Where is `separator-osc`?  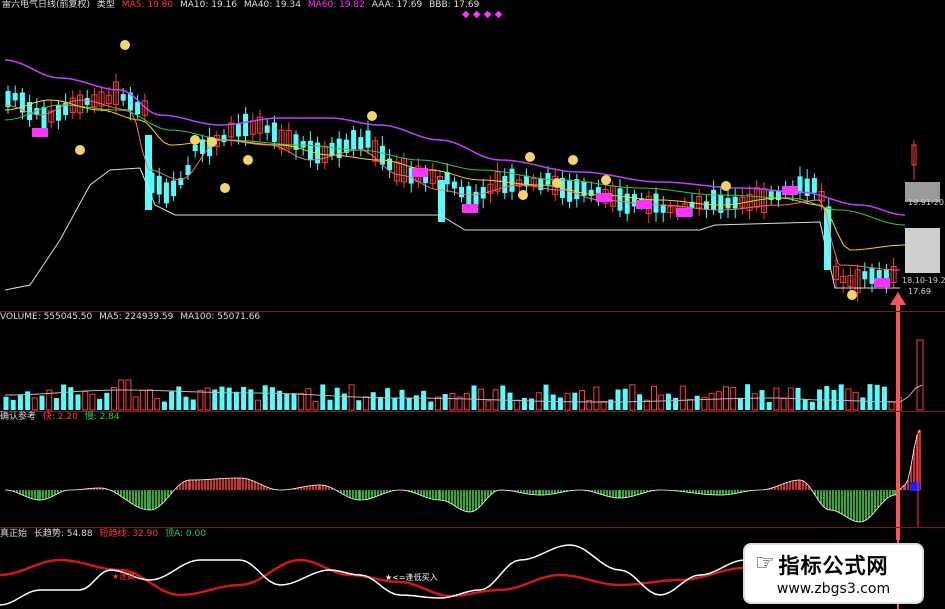 separator-osc is located at coordinates (472, 527).